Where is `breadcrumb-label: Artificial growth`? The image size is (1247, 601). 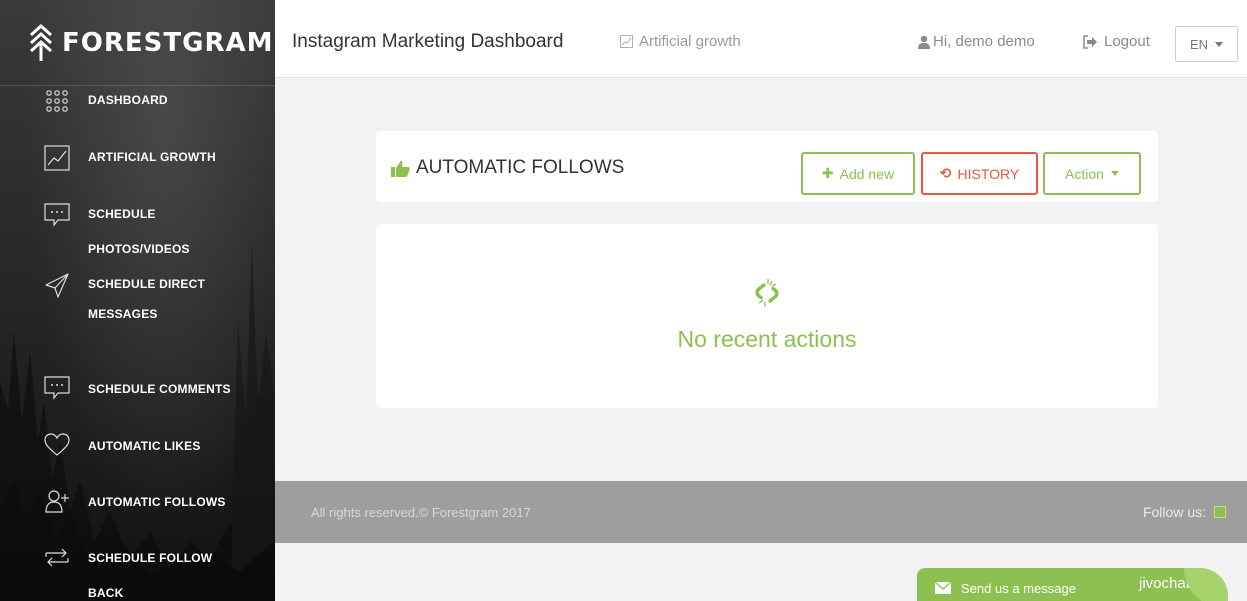
breadcrumb-label: Artificial growth is located at coordinates (690, 41).